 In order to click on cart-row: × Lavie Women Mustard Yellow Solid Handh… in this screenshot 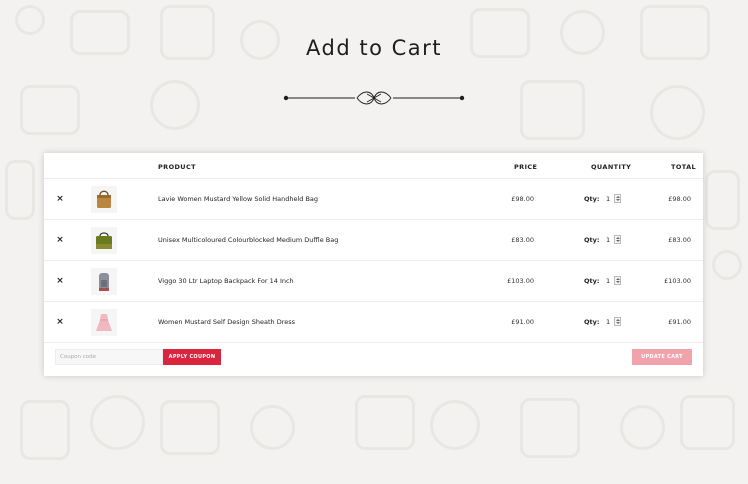, I will do `click(373, 199)`.